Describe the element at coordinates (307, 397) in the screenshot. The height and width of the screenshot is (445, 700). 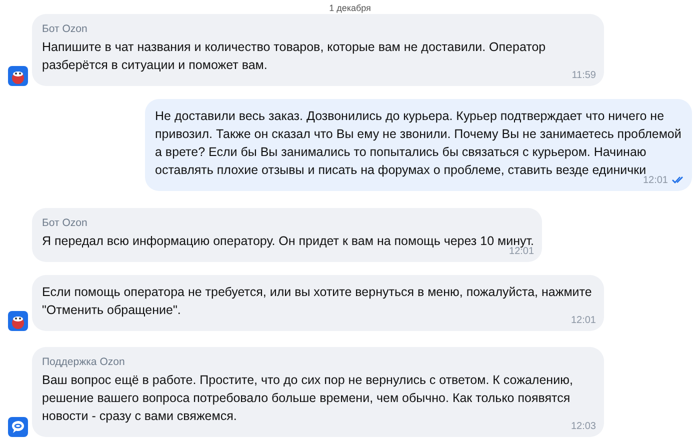
I see `message-text: Ваш вопрос ещё в работе. Простите, что до сих пор не вернулись с ответом. К сожалению, решение вашего вопроса потребовало больше времени, чем обычно. Как только появятся новости - сразу с вами свяжемся.` at that location.